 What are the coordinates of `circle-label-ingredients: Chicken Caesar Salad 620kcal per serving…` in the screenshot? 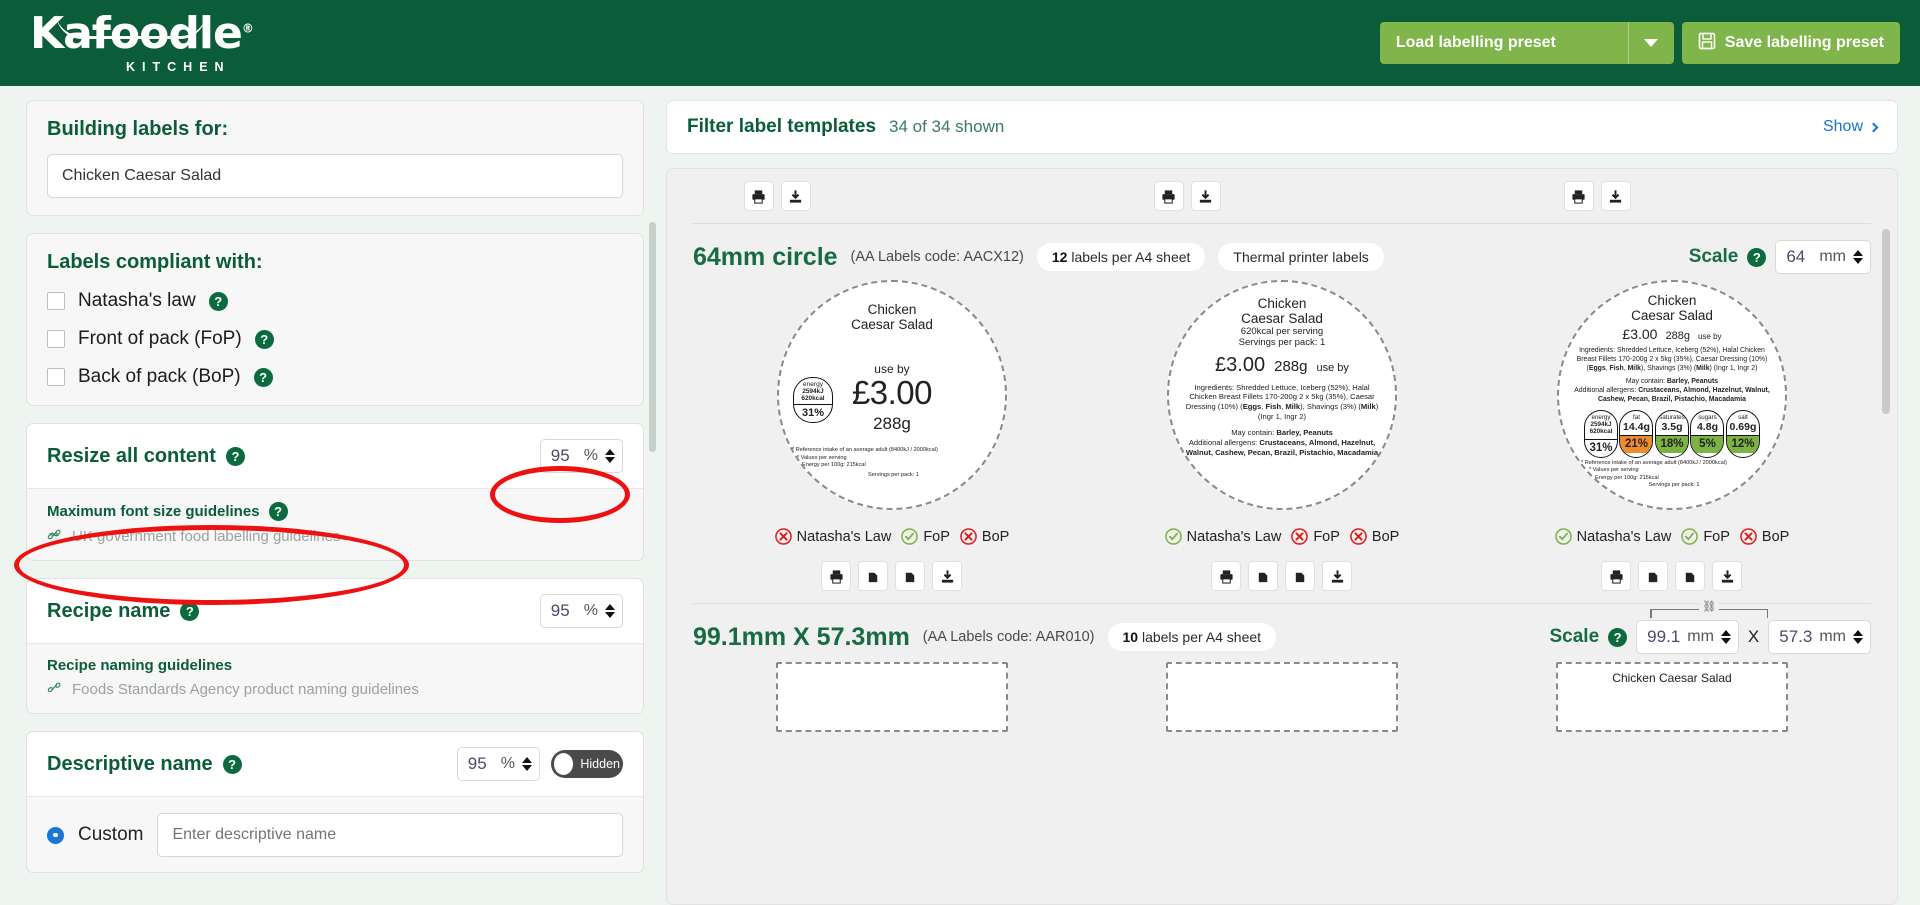 It's located at (1281, 395).